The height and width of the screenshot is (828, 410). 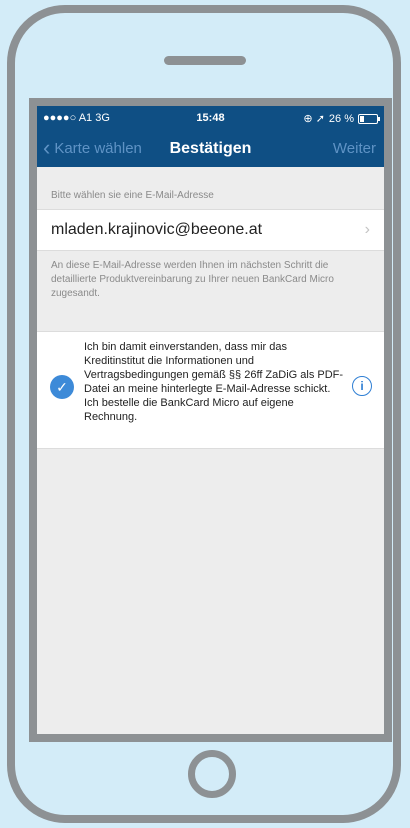 I want to click on status-right: ⊕ ➚ 26 %, so click(x=341, y=118).